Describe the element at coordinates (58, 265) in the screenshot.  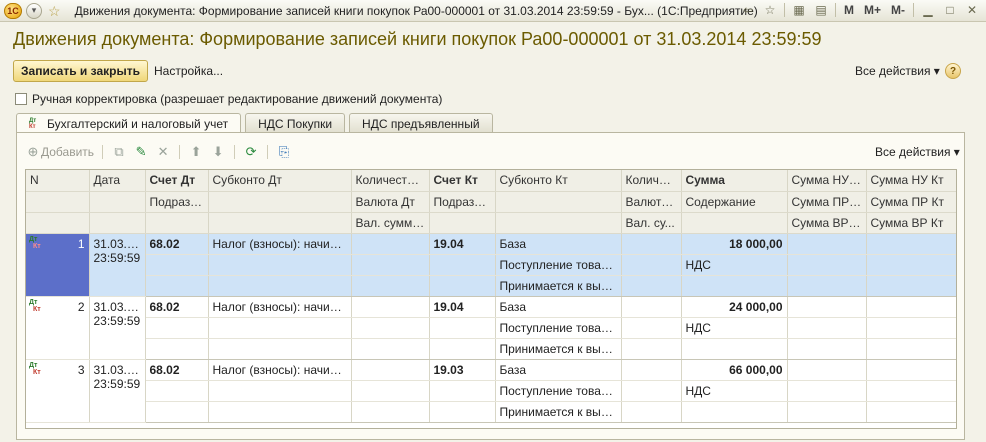
I see `row-number-cell: Дт Кт 1` at that location.